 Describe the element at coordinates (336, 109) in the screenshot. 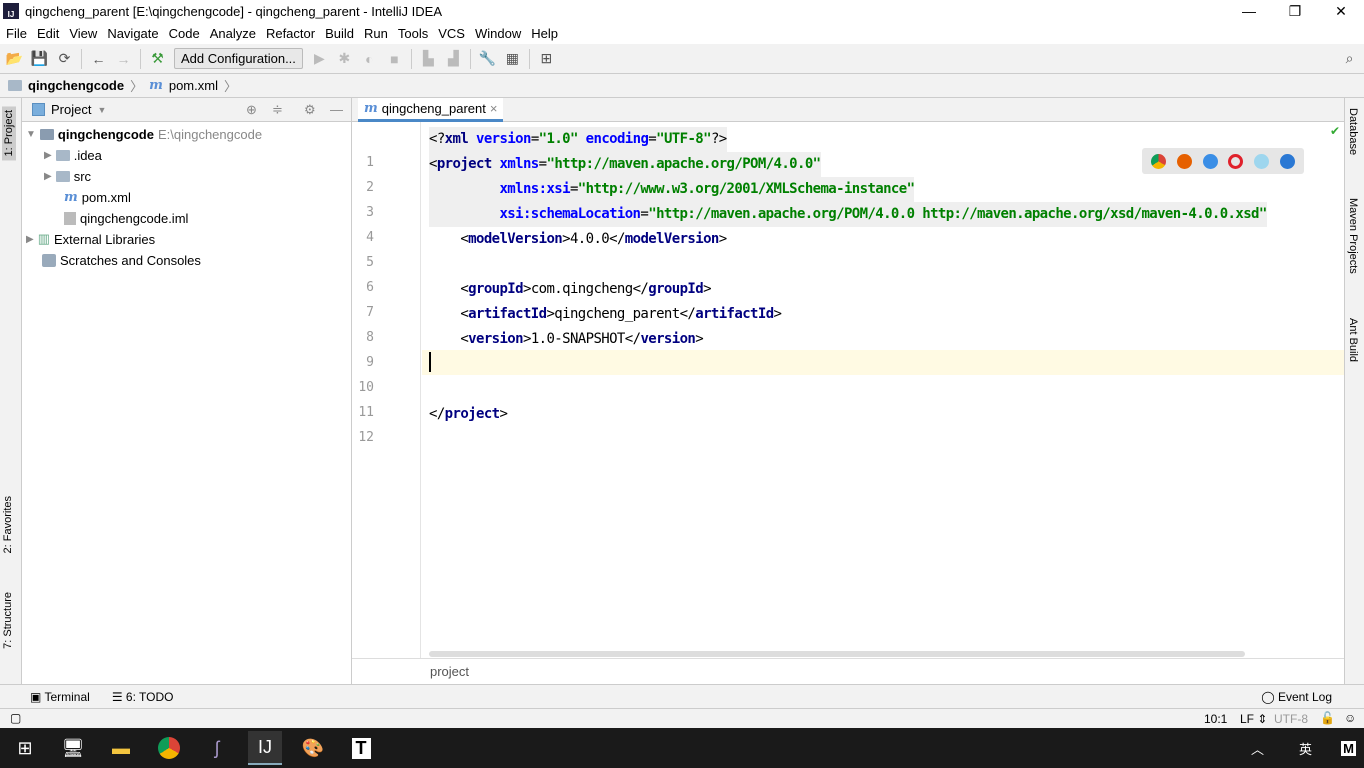

I see `hide-icon: —` at that location.